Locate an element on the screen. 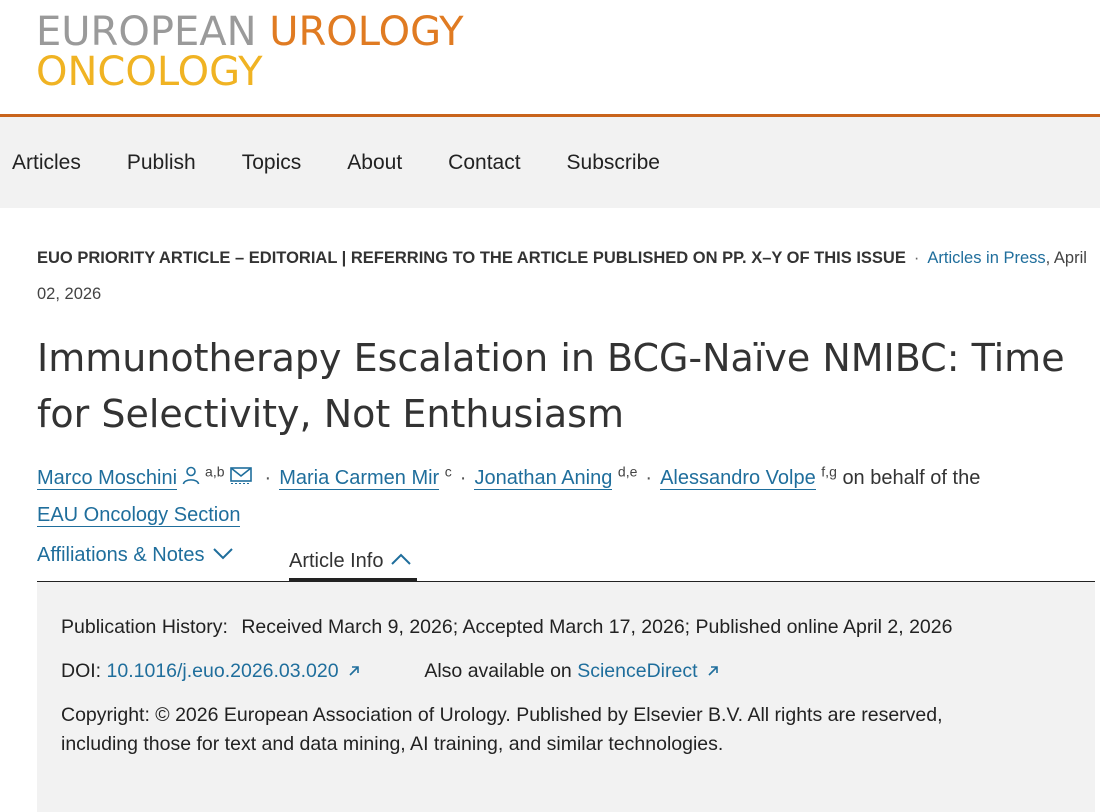 Image resolution: width=1100 pixels, height=812 pixels. also-available-label: Also available on is located at coordinates (498, 671).